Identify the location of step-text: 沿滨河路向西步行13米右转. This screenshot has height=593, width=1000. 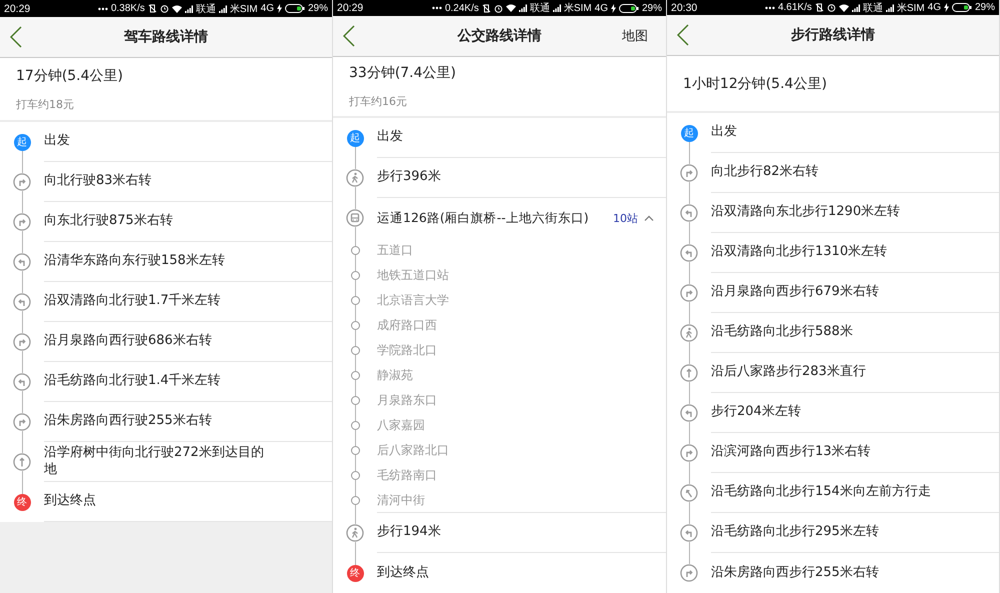
(791, 452).